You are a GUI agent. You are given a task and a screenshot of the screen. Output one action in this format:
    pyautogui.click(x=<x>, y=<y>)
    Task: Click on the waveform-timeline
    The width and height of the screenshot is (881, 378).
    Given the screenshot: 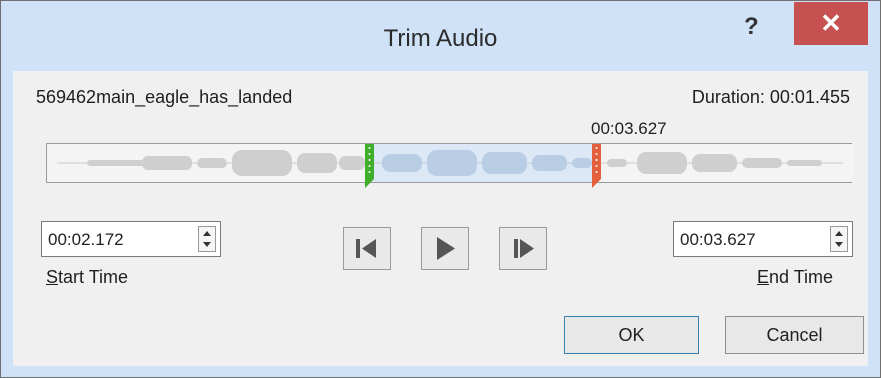 What is the action you would take?
    pyautogui.click(x=449, y=165)
    